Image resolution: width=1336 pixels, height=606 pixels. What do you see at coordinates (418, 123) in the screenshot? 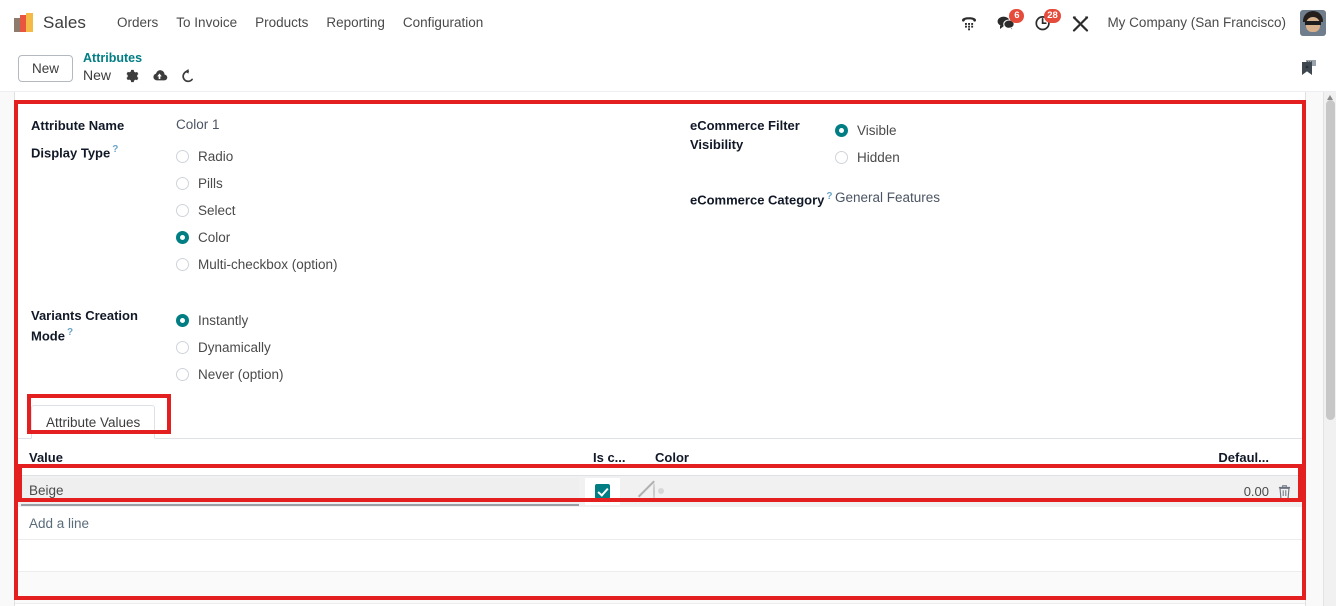
I see `attribute-name-input: Color 1` at bounding box center [418, 123].